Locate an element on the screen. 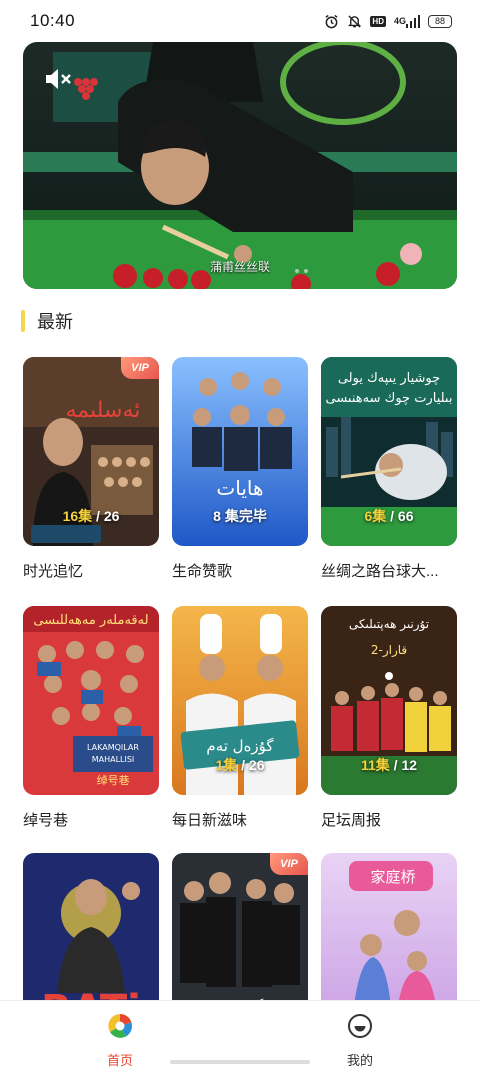  battery-icon: 88 is located at coordinates (440, 21).